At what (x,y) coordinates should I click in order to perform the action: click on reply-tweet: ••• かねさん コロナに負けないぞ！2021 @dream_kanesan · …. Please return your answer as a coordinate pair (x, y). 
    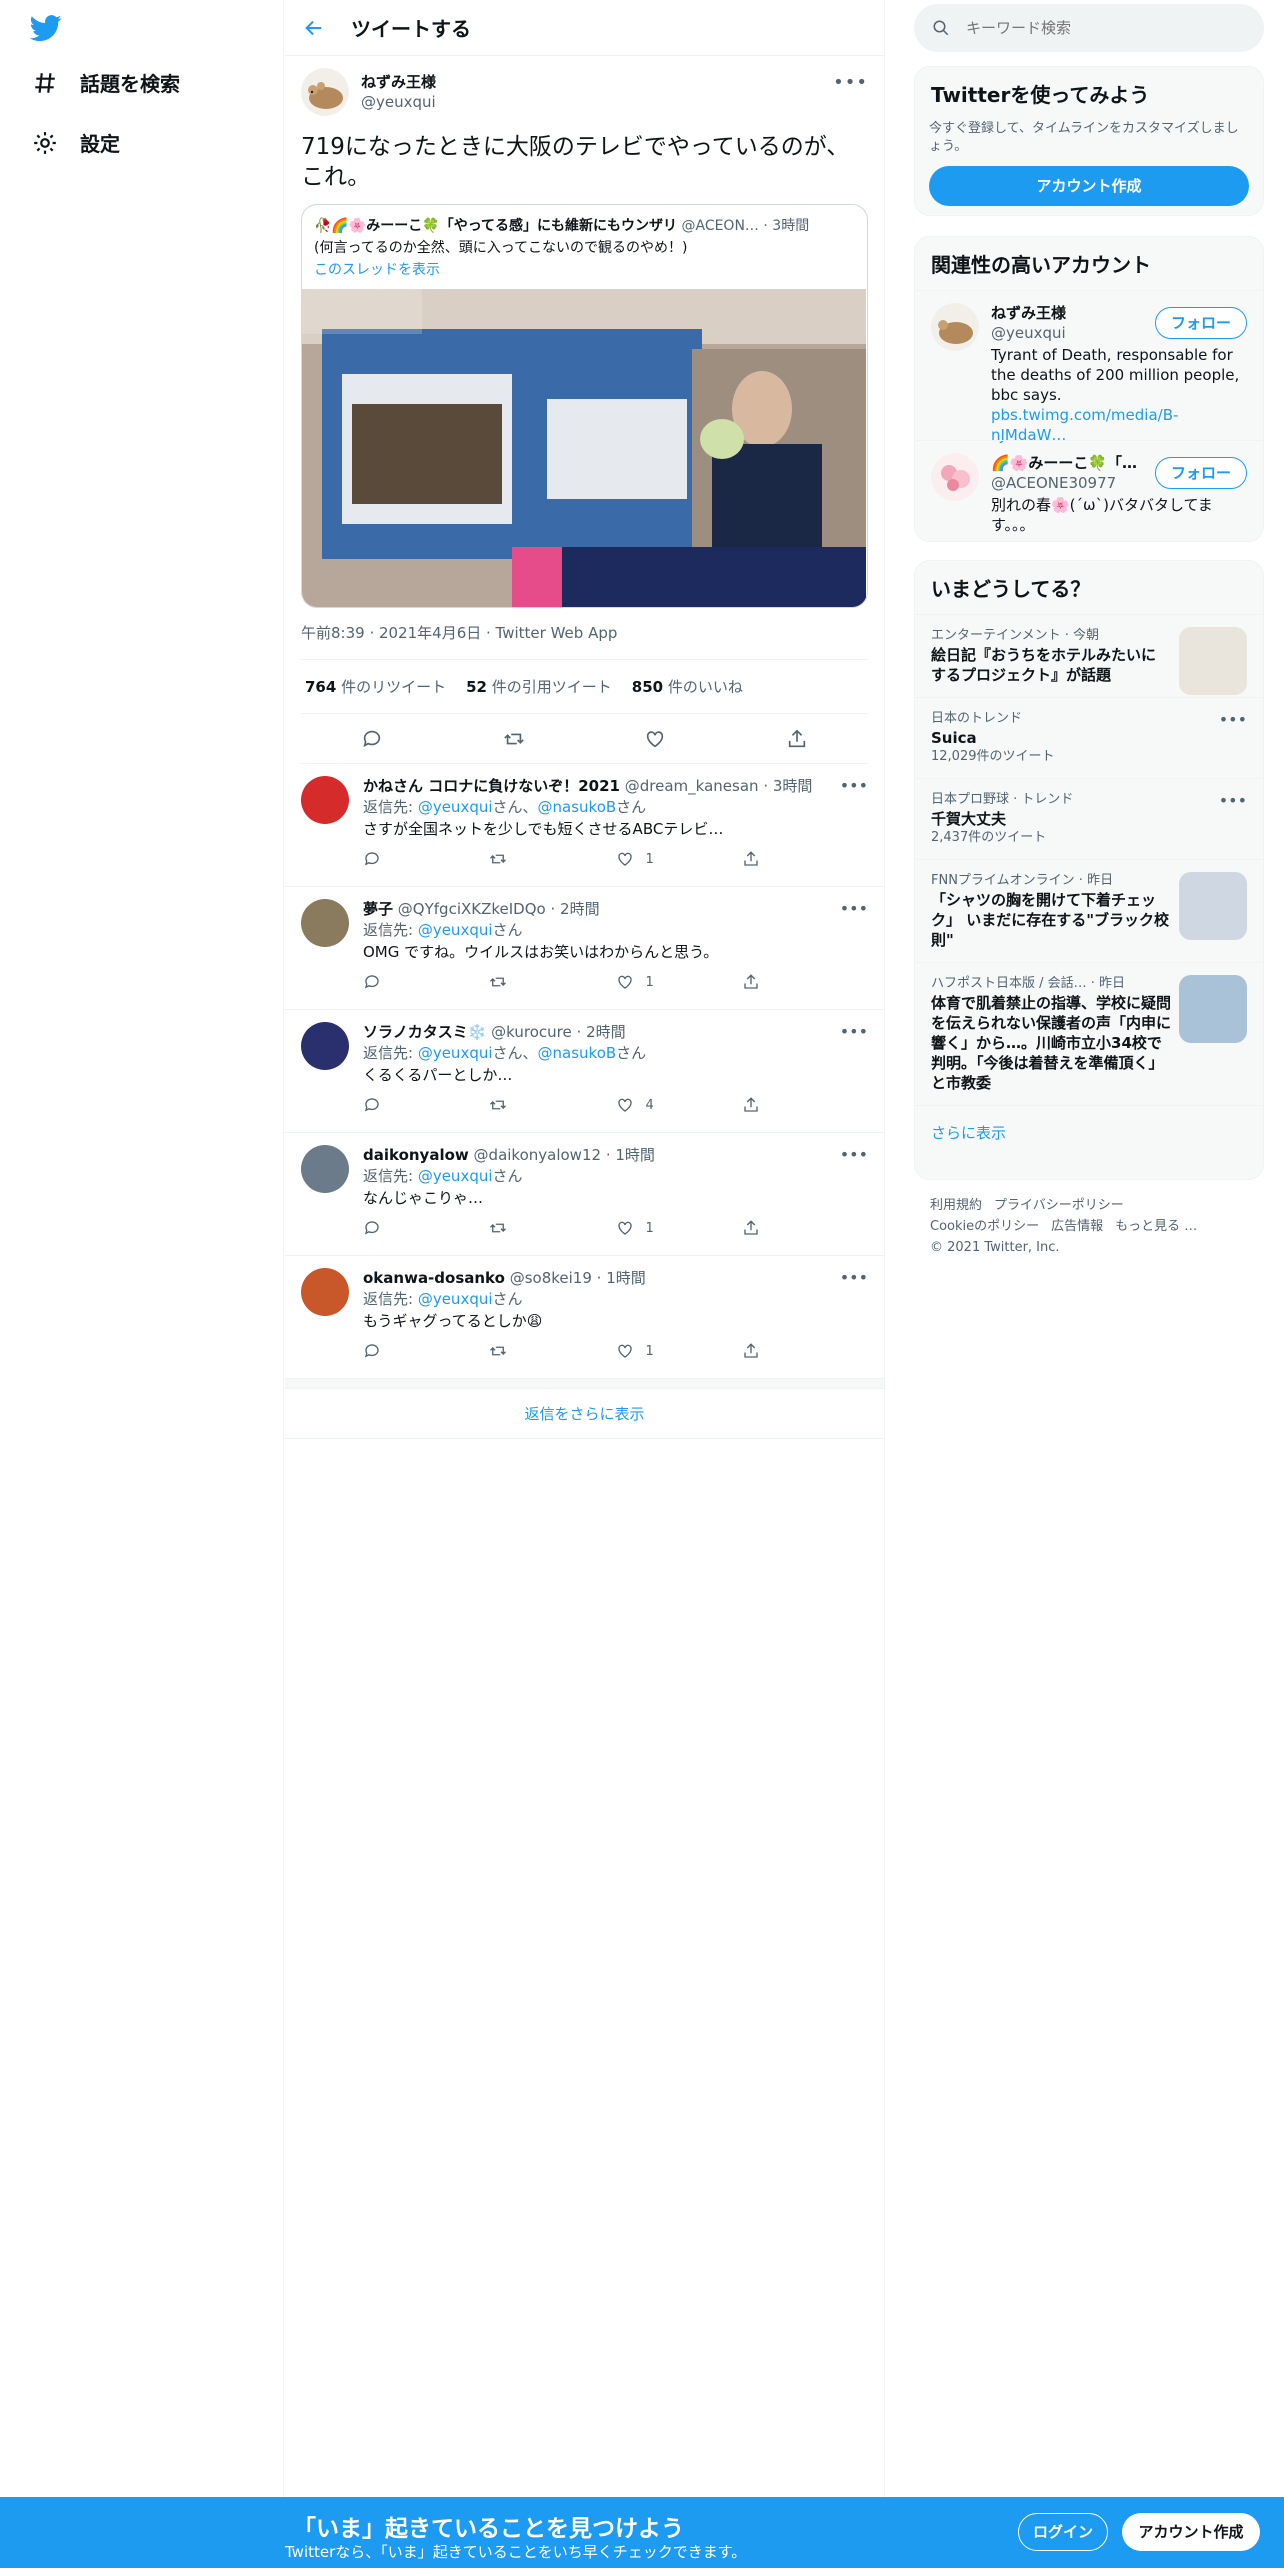
    Looking at the image, I should click on (584, 825).